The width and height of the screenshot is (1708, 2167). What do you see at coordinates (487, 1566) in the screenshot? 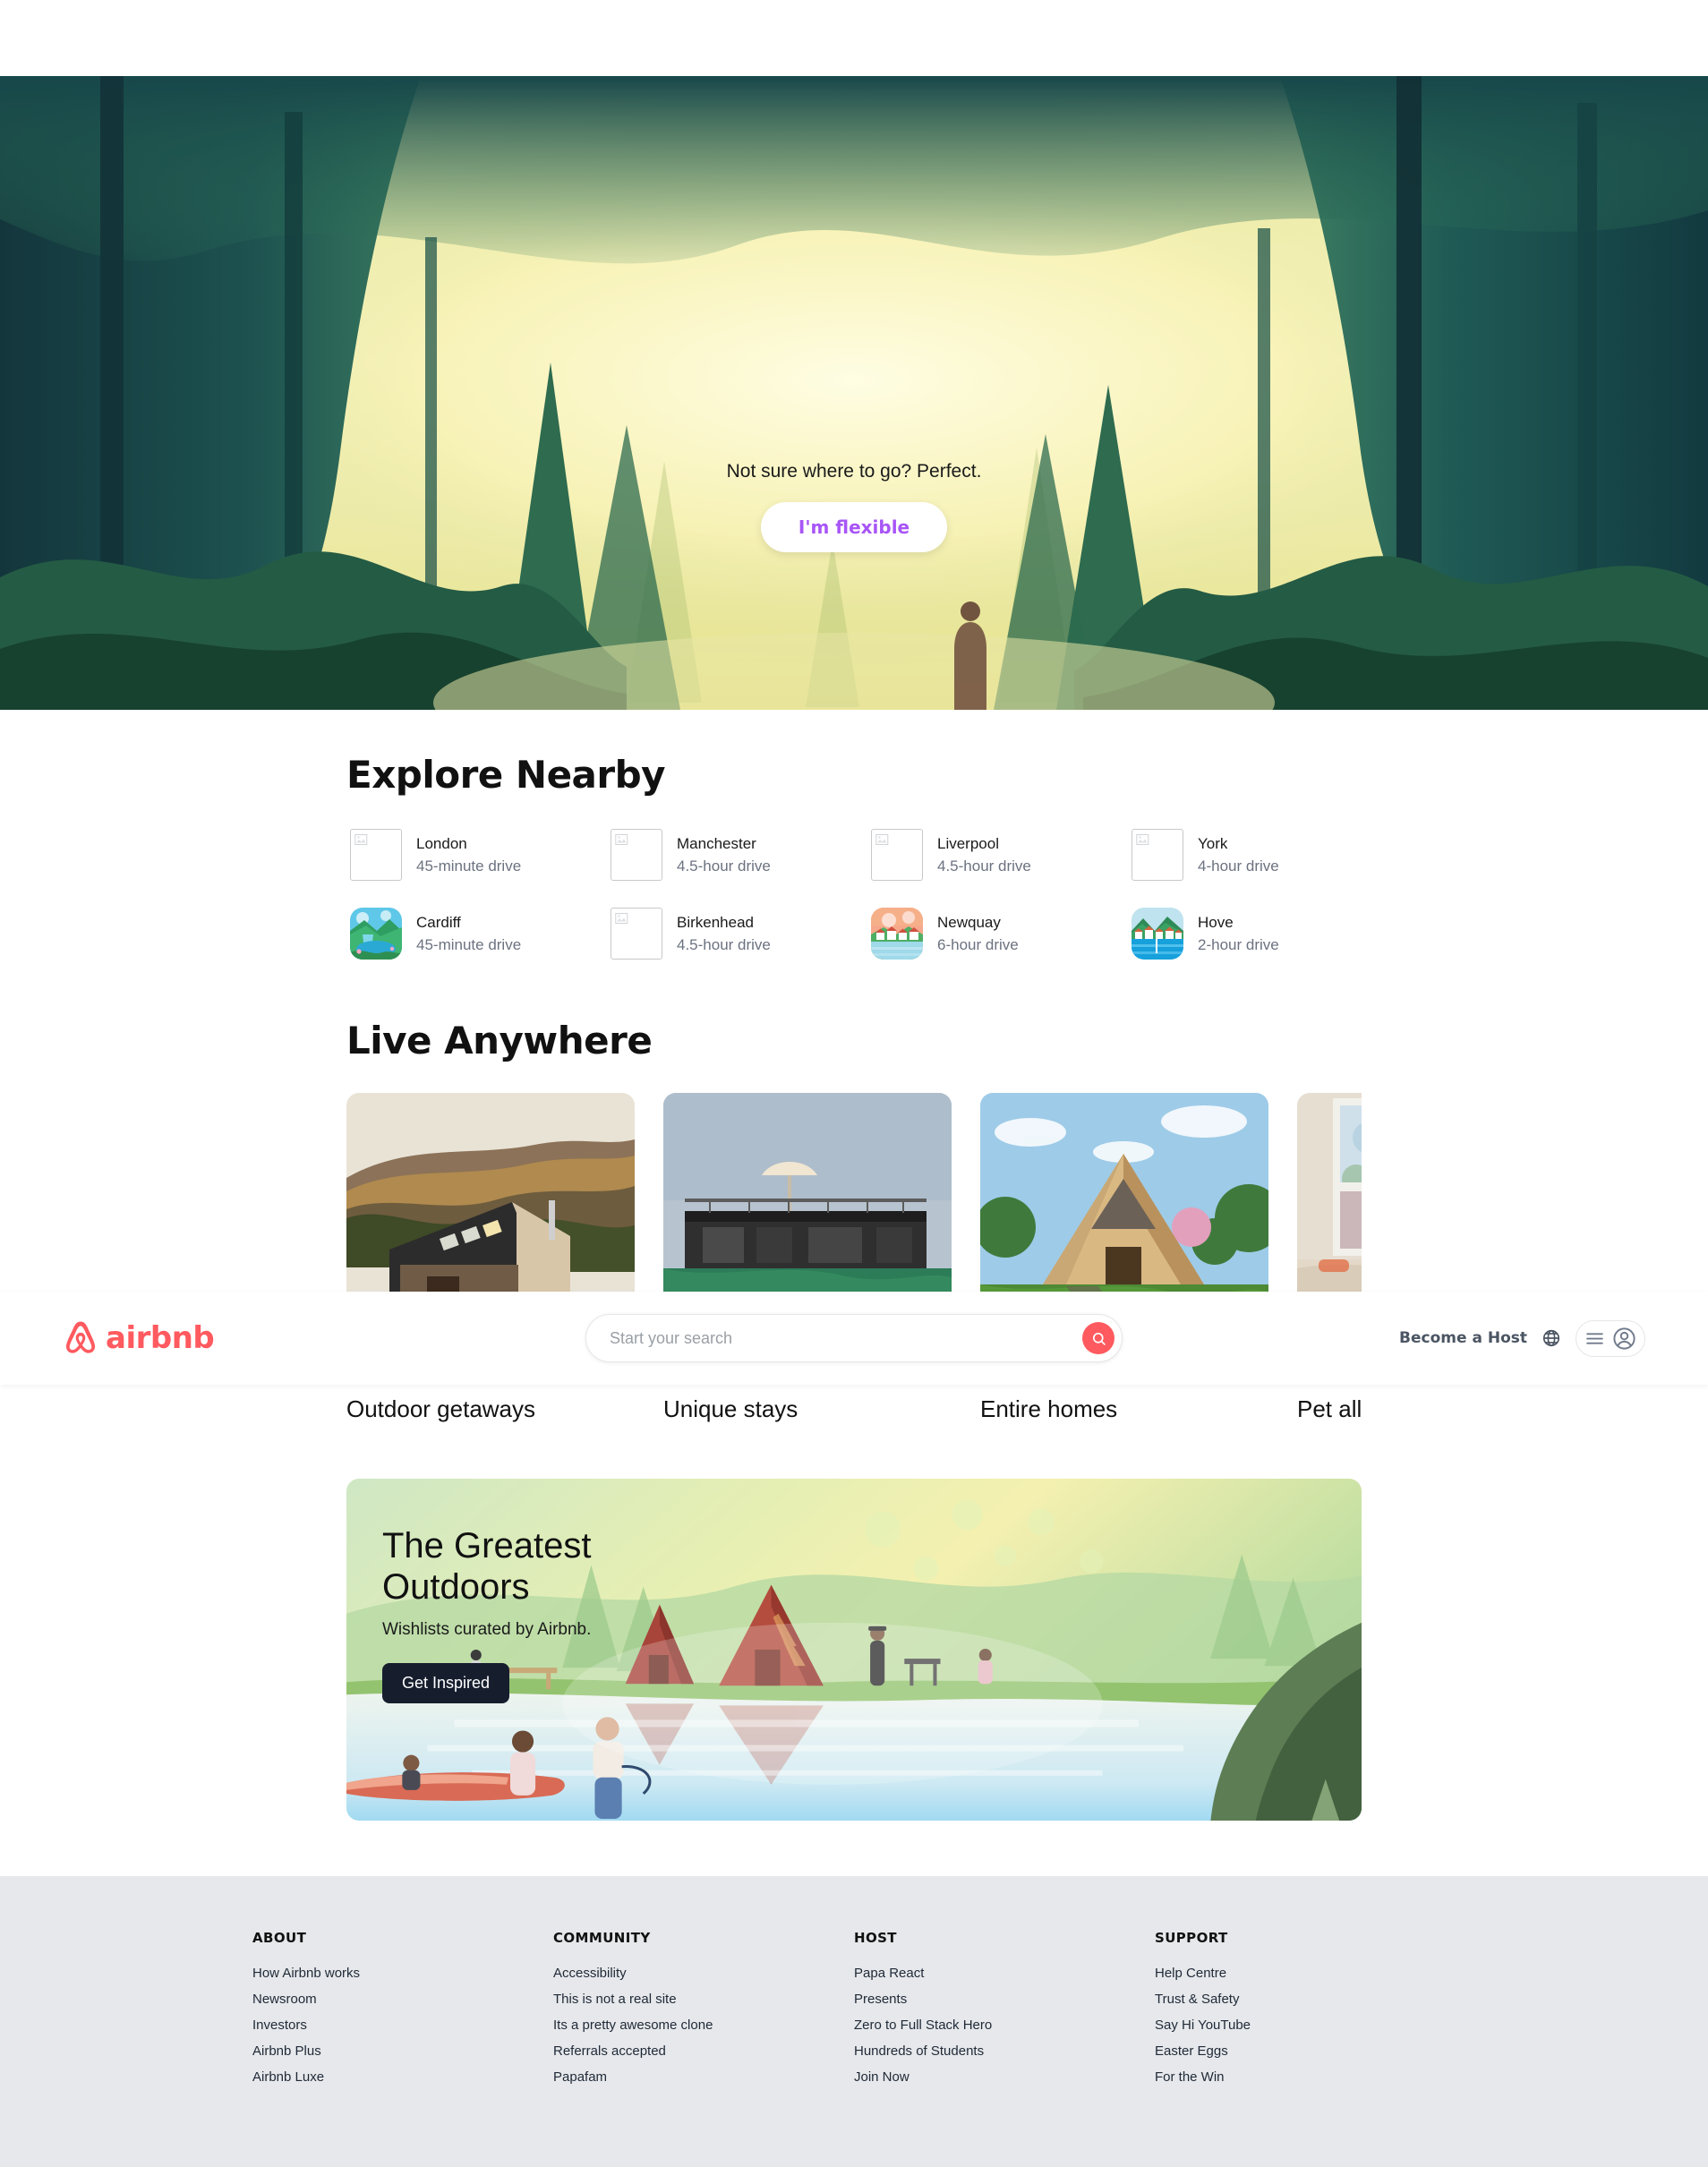
I see `banner-title: The Greatest Outdoors` at bounding box center [487, 1566].